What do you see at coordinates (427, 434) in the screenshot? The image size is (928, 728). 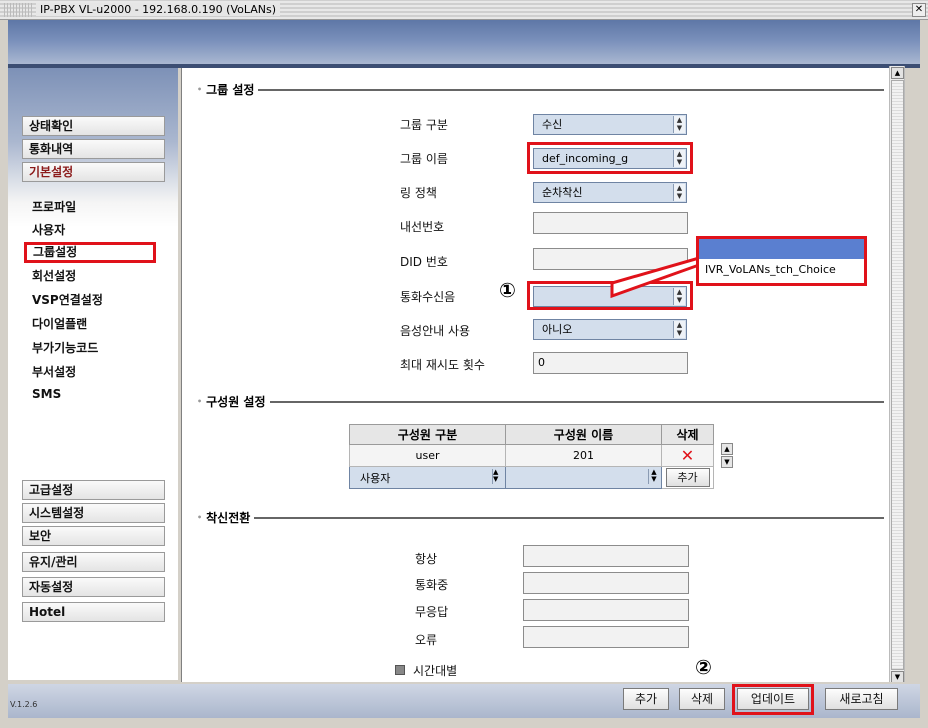 I see `col-header-member-type: 구성원 구분` at bounding box center [427, 434].